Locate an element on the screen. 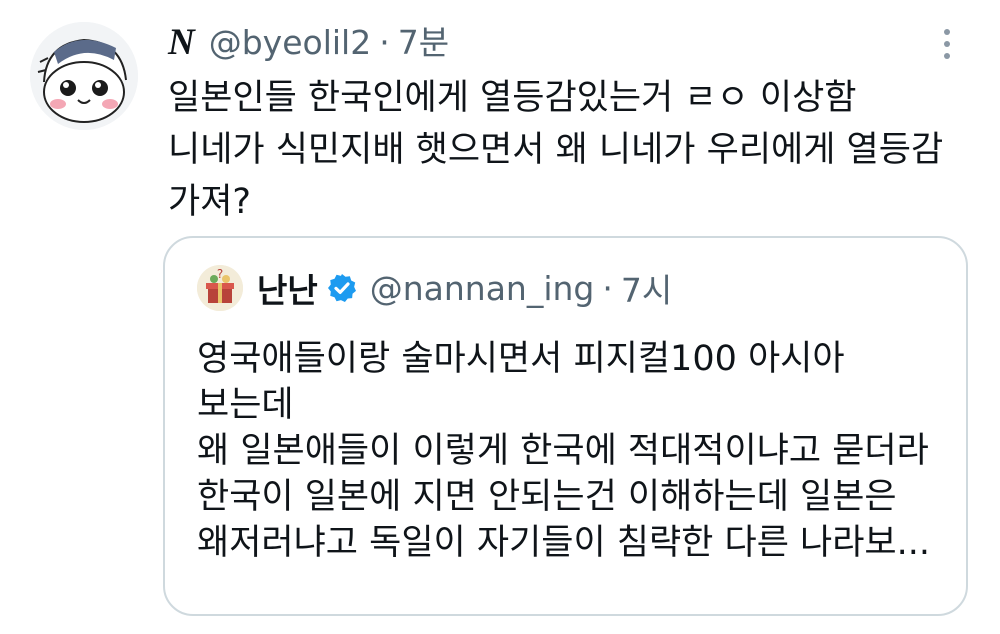 The height and width of the screenshot is (634, 1000). avatar-character-image is located at coordinates (84, 76).